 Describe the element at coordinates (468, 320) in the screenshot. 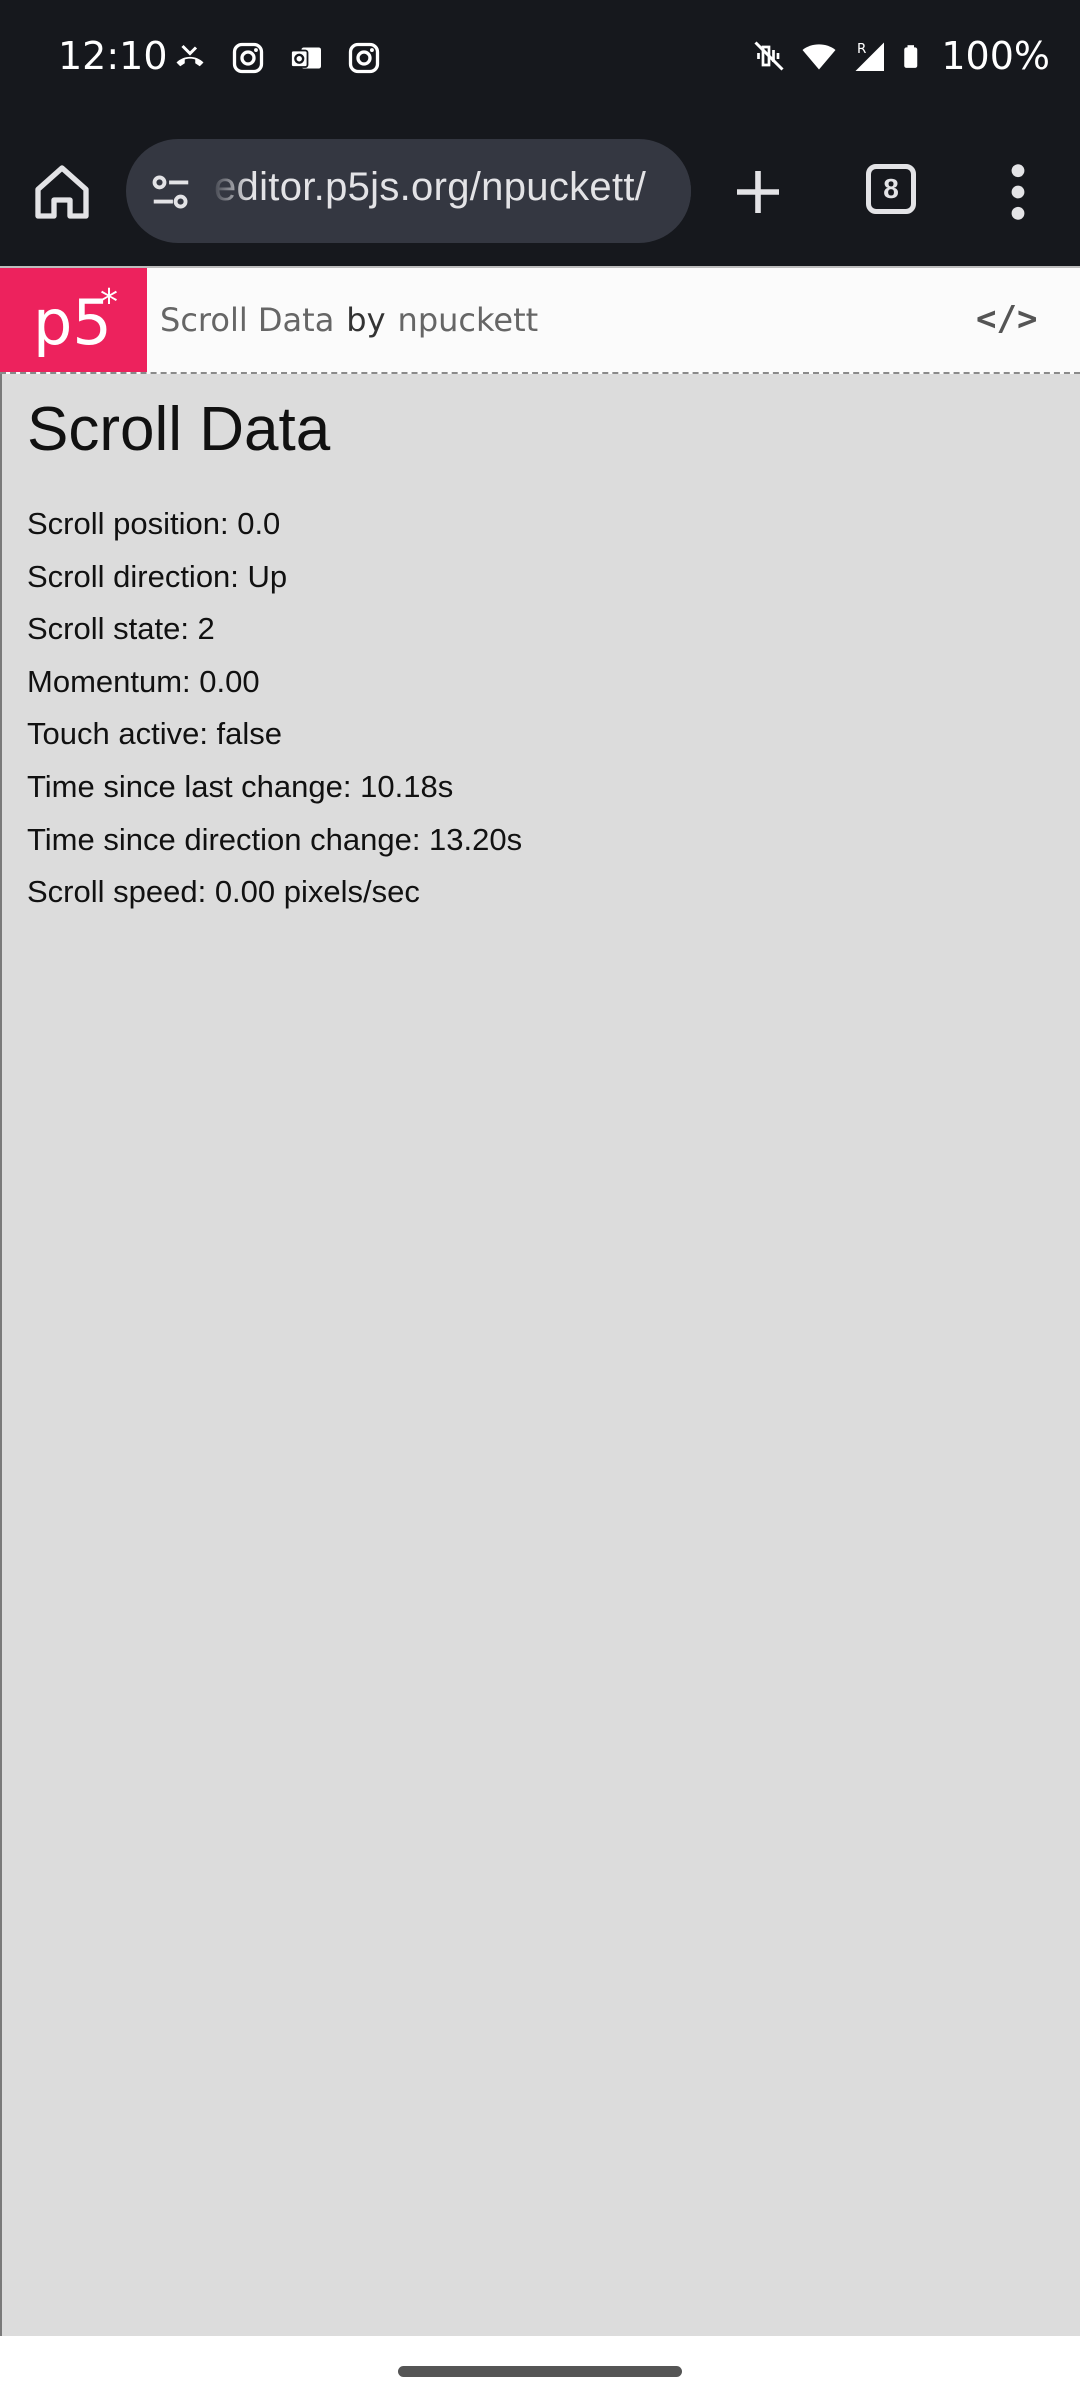

I see `author-link: npuckett` at that location.